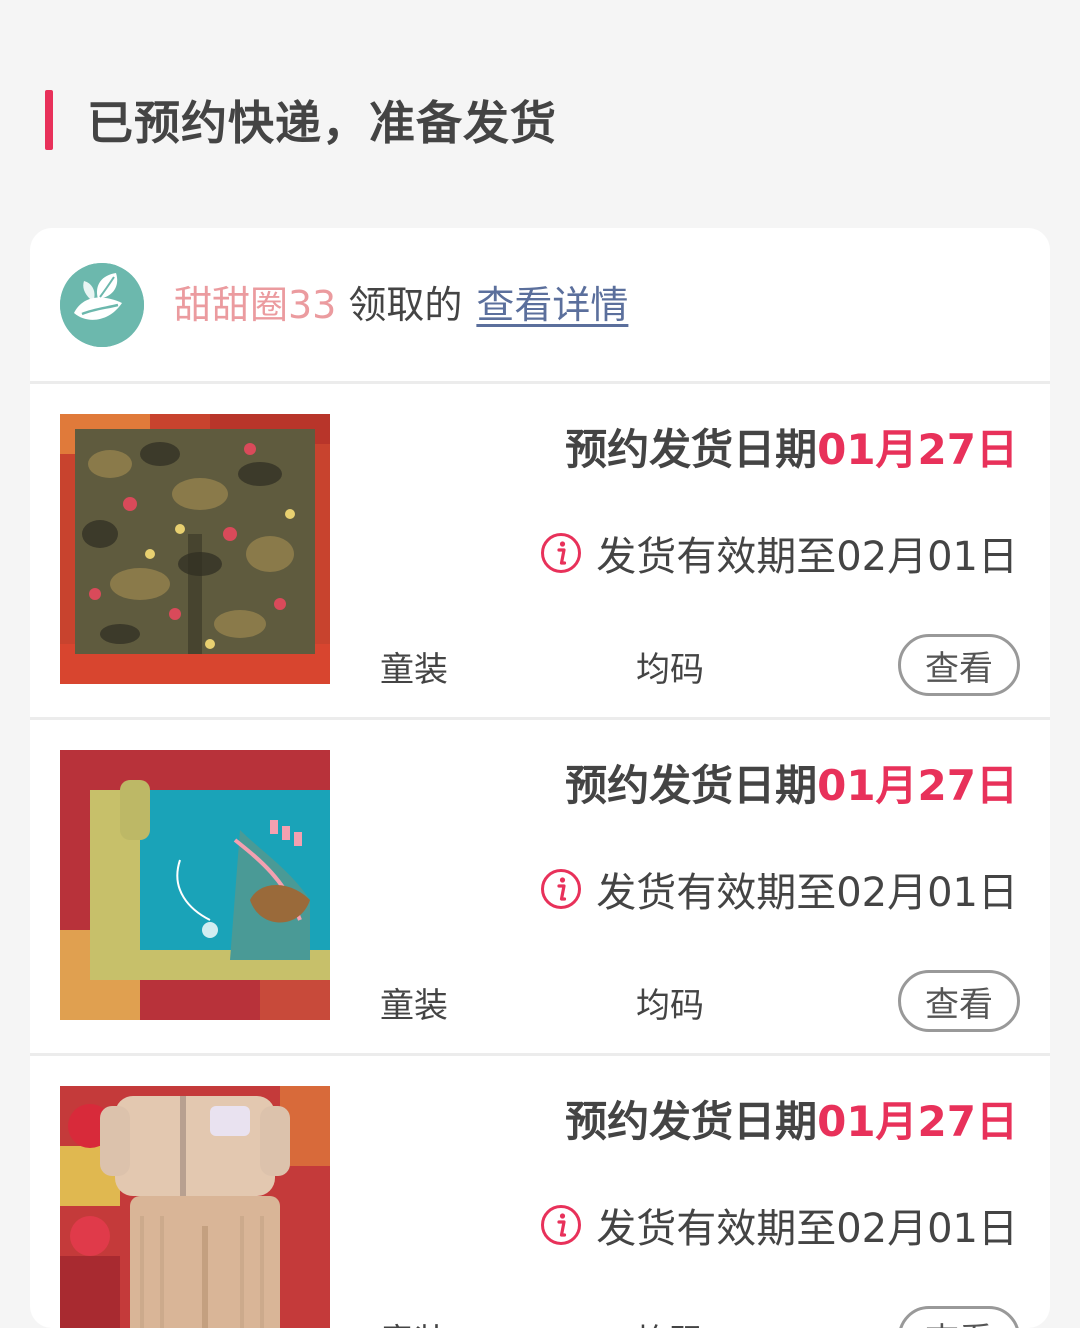 The image size is (1080, 1328). What do you see at coordinates (322, 123) in the screenshot?
I see `section-title: 已预约快递，准备发货` at bounding box center [322, 123].